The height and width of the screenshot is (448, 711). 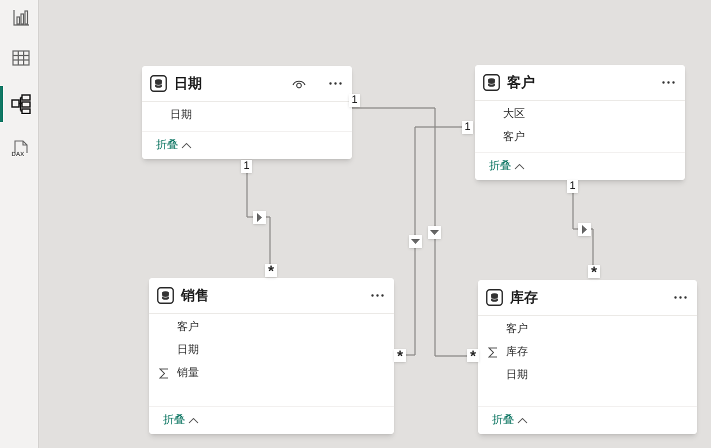 I want to click on table-name: 库存, so click(x=524, y=297).